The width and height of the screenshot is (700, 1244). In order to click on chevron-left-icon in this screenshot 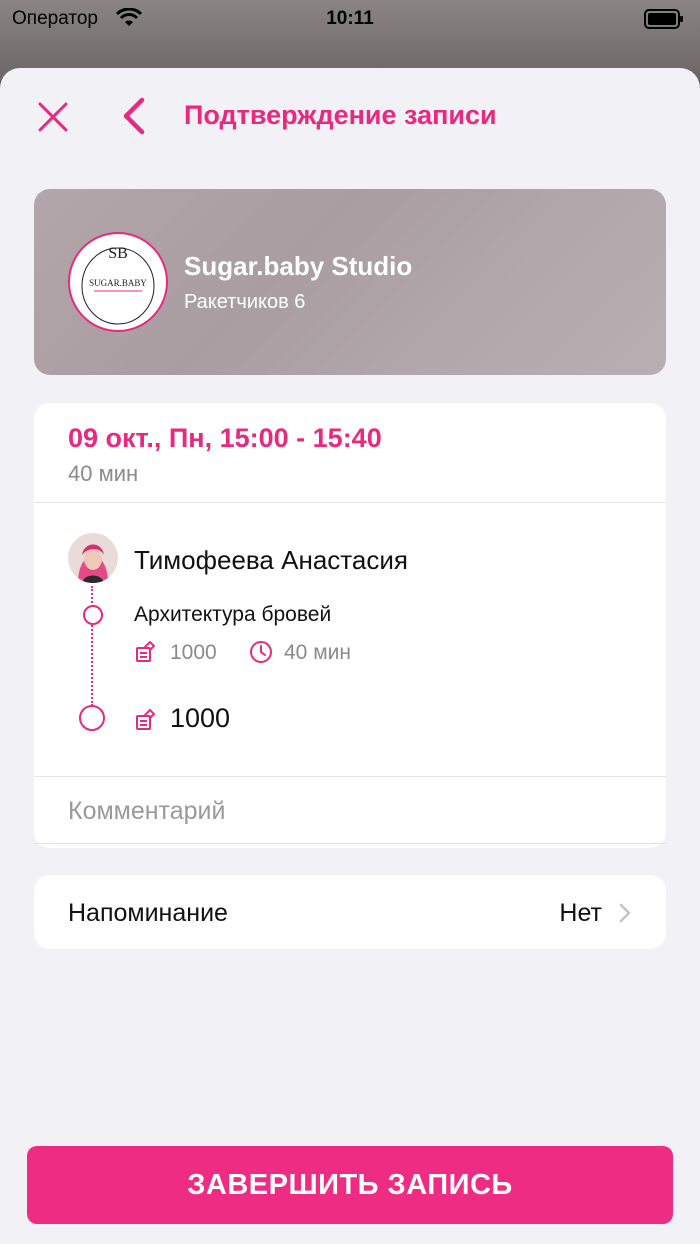, I will do `click(134, 116)`.